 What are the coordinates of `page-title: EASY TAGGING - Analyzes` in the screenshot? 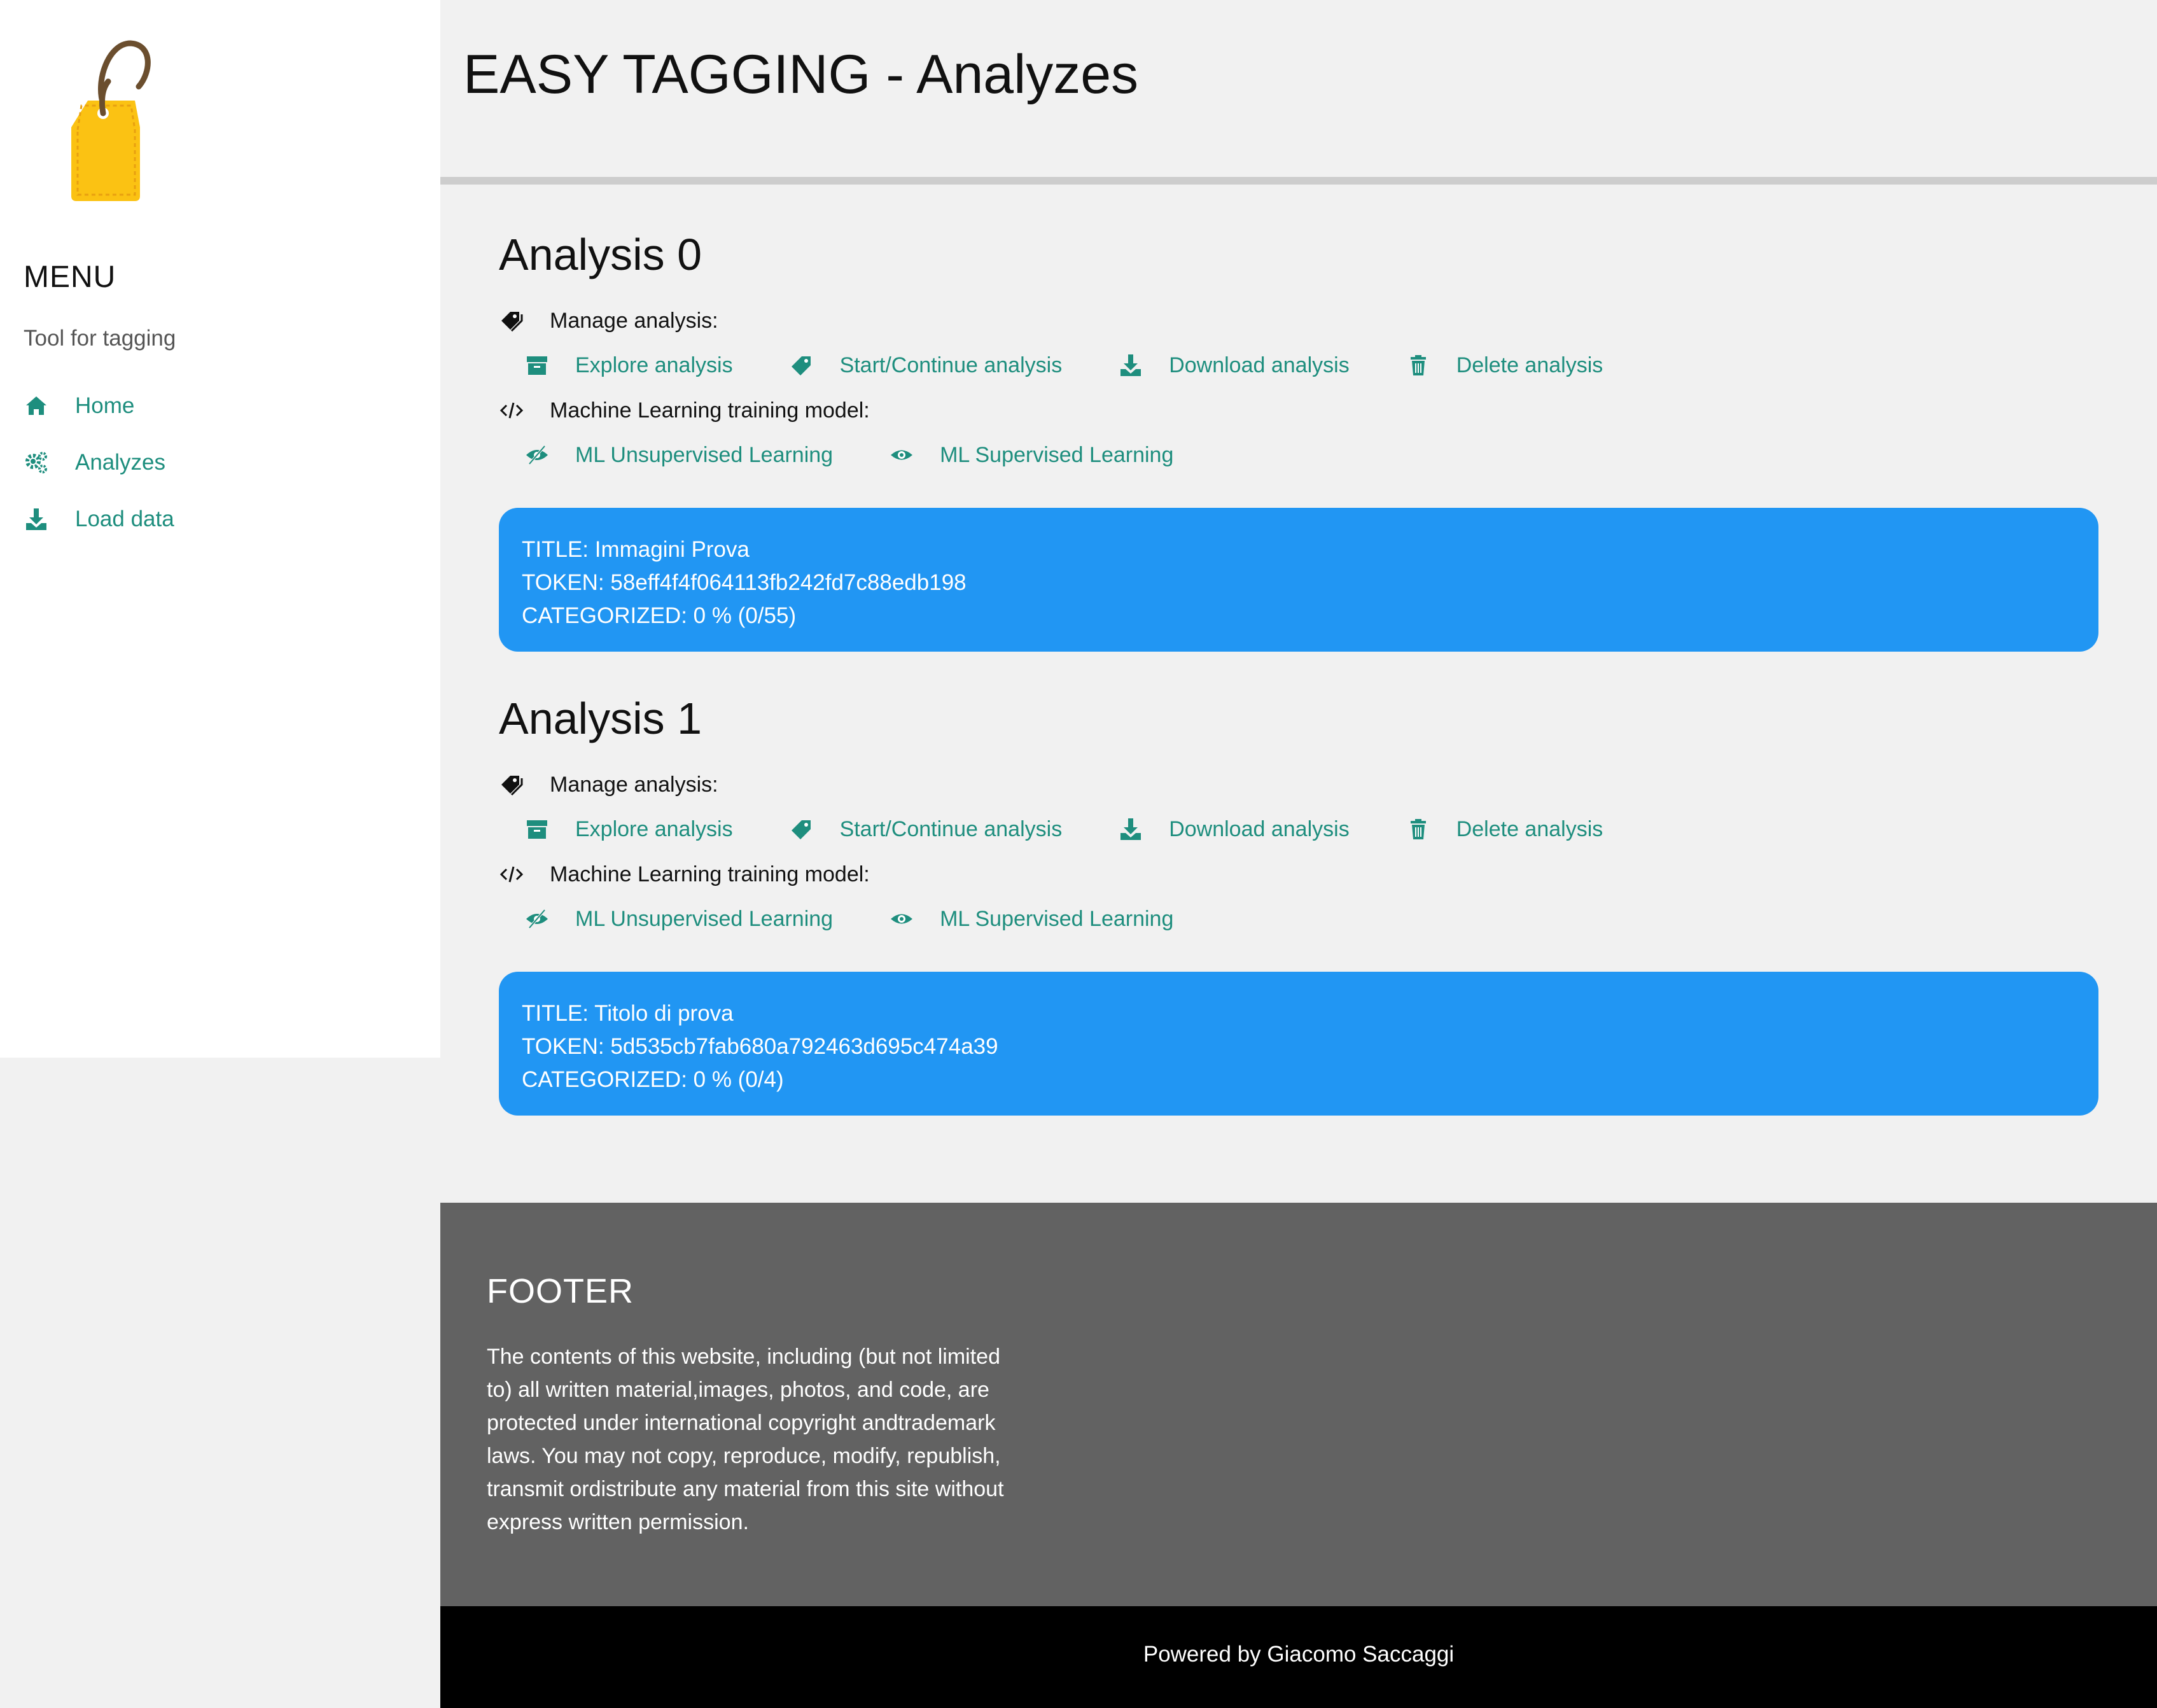 It's located at (801, 74).